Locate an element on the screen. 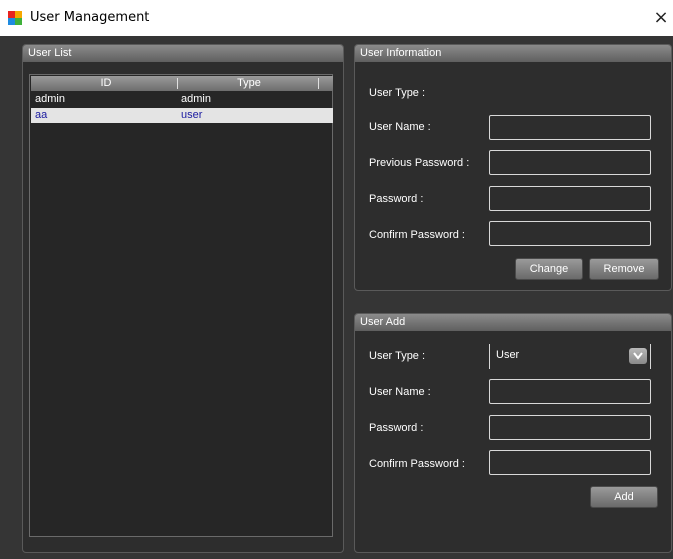  cell-id: aa is located at coordinates (41, 115).